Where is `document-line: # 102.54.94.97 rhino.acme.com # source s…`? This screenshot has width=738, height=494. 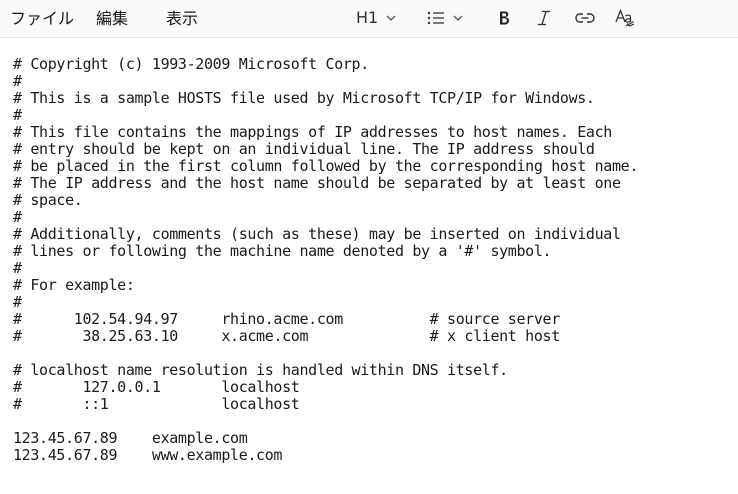 document-line: # 102.54.94.97 rhino.acme.com # source s… is located at coordinates (286, 319).